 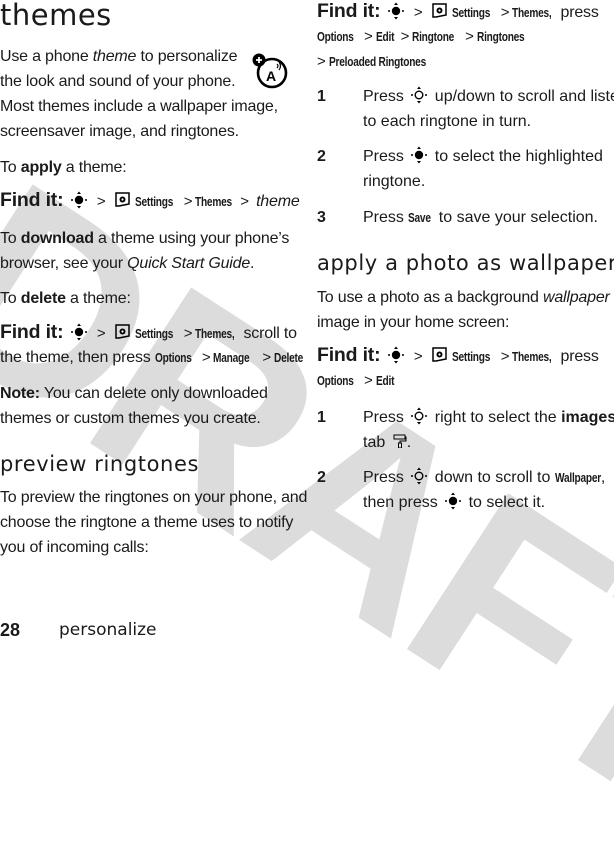 What do you see at coordinates (214, 201) in the screenshot?
I see `themes-menu: Themes` at bounding box center [214, 201].